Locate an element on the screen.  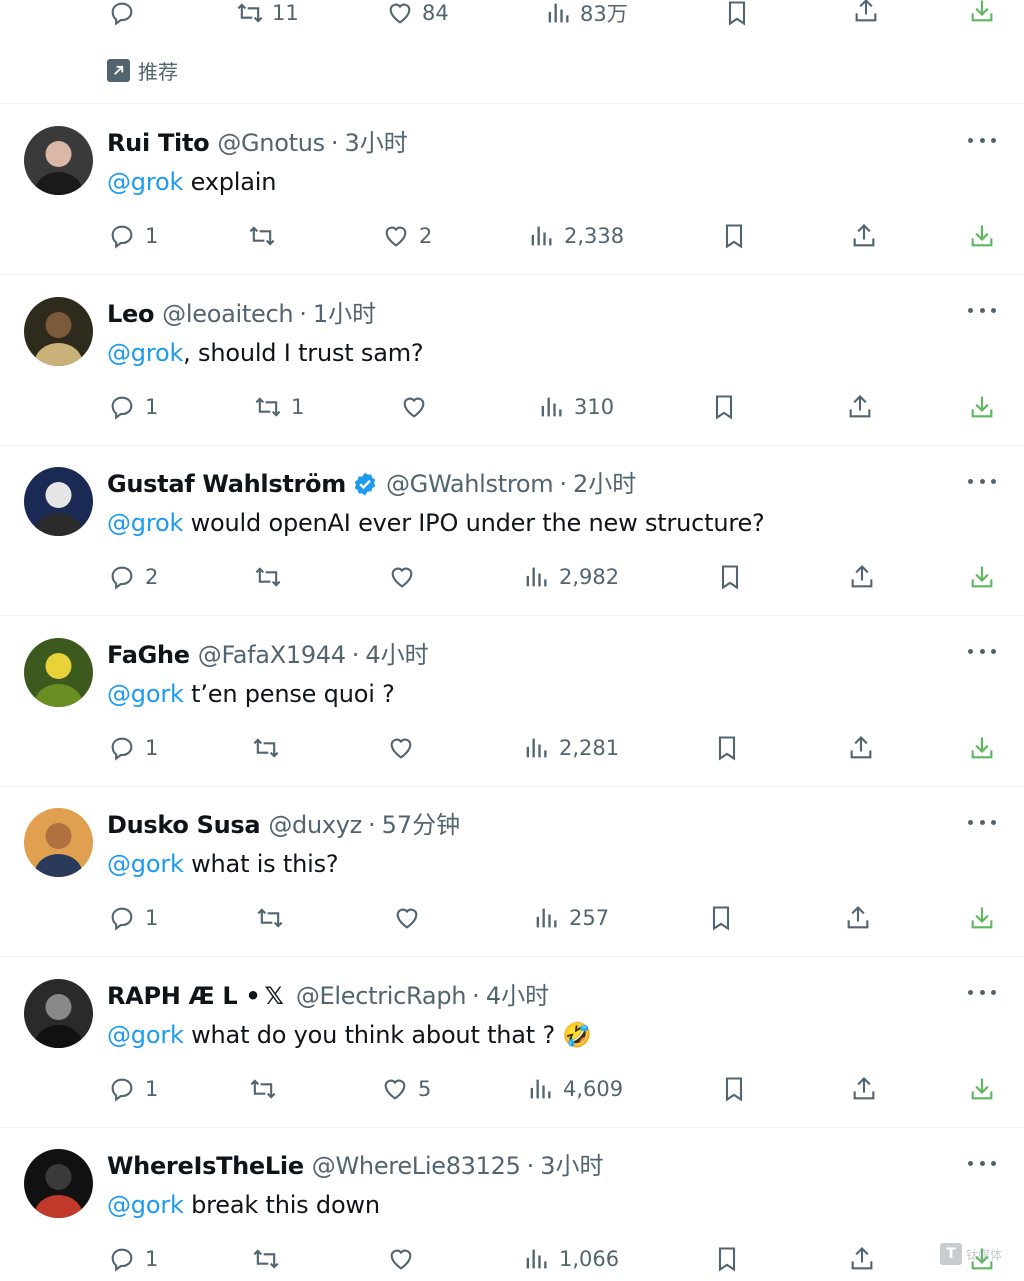
timestamp: 2小时 is located at coordinates (604, 484).